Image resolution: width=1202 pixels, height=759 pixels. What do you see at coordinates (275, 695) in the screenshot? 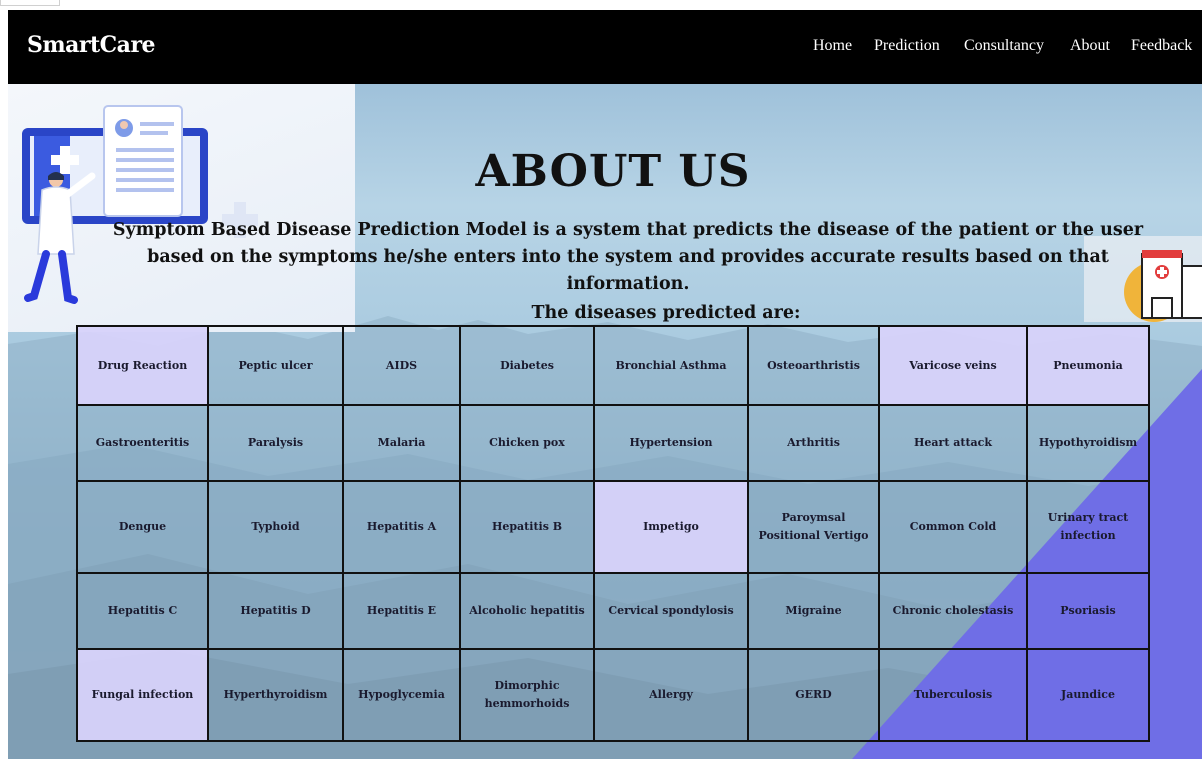
I see `disease-cell: Hyperthyroidism` at bounding box center [275, 695].